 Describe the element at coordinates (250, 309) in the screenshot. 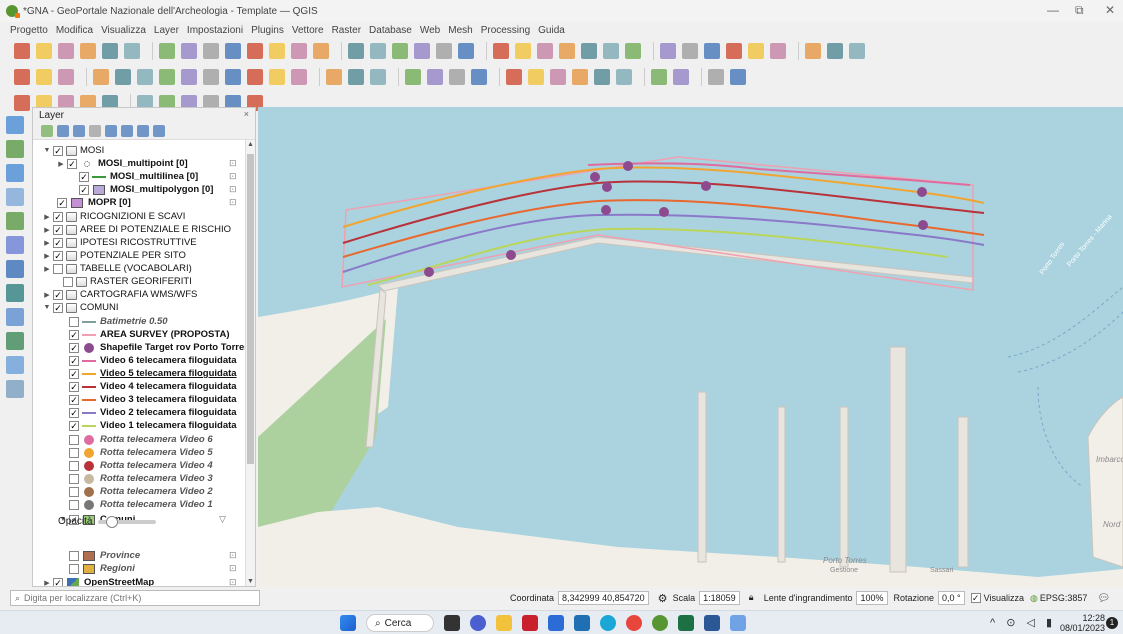

I see `scrollbar-thumb` at that location.